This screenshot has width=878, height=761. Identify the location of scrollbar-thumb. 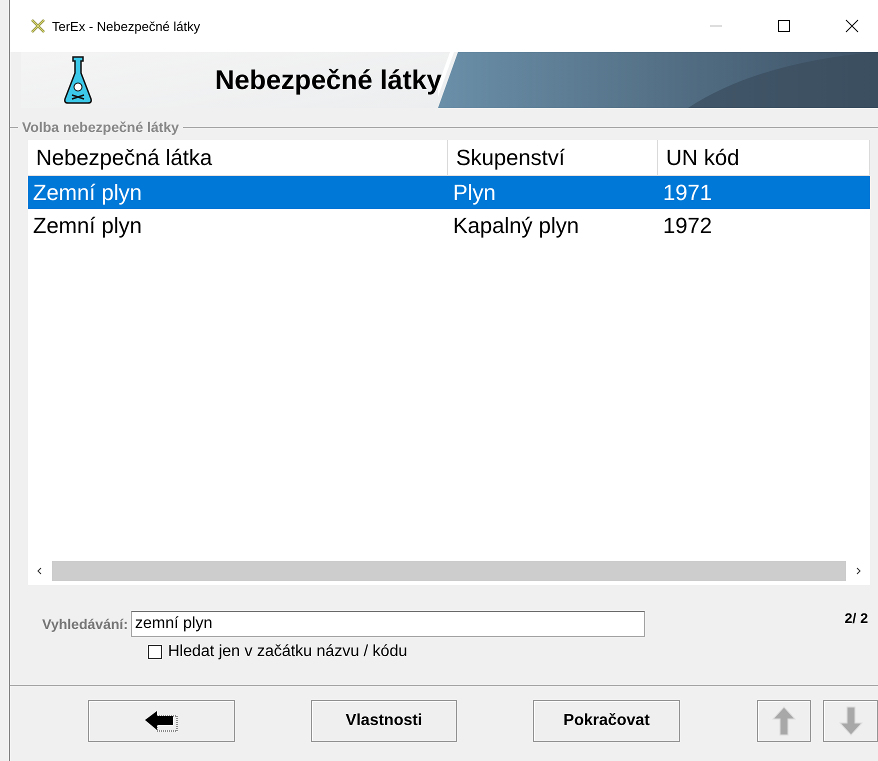
(449, 571).